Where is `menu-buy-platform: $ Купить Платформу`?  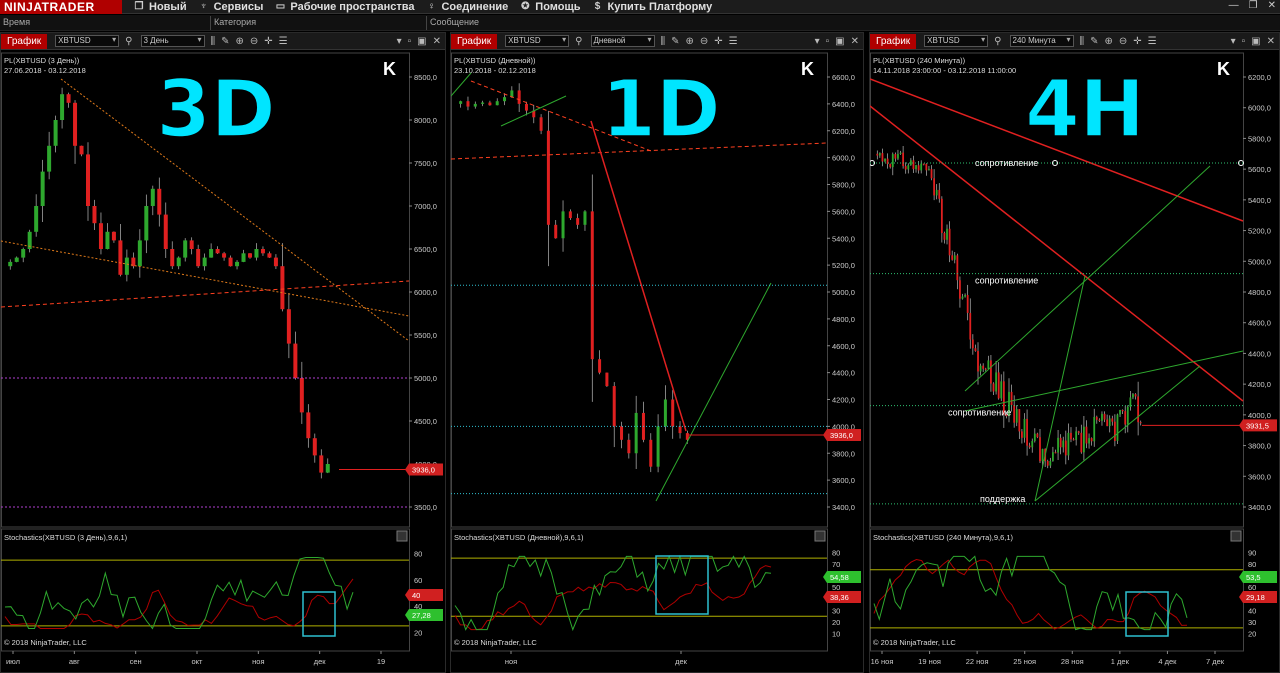 menu-buy-platform: $ Купить Платформу is located at coordinates (653, 7).